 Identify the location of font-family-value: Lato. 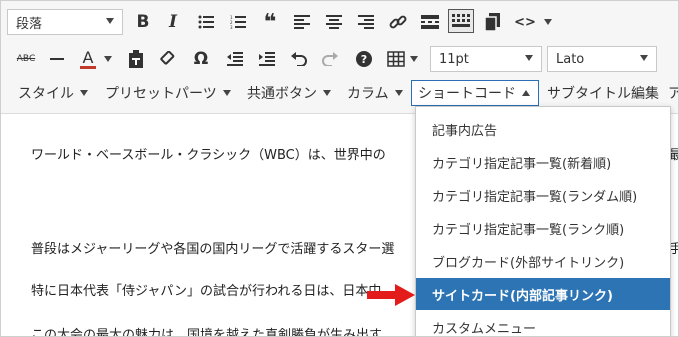
(570, 59).